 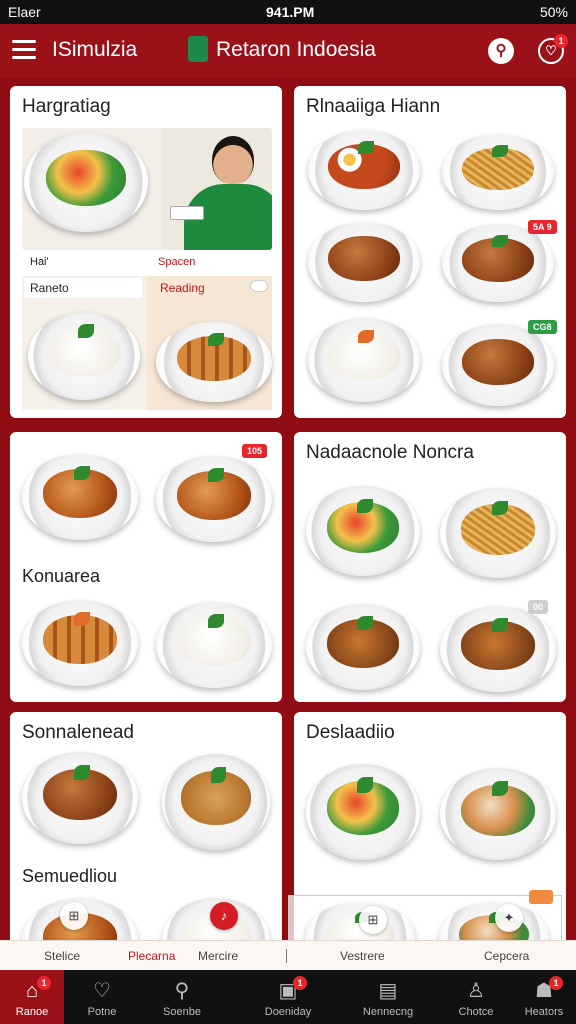 I want to click on nav-label: Soenbe, so click(x=182, y=1012).